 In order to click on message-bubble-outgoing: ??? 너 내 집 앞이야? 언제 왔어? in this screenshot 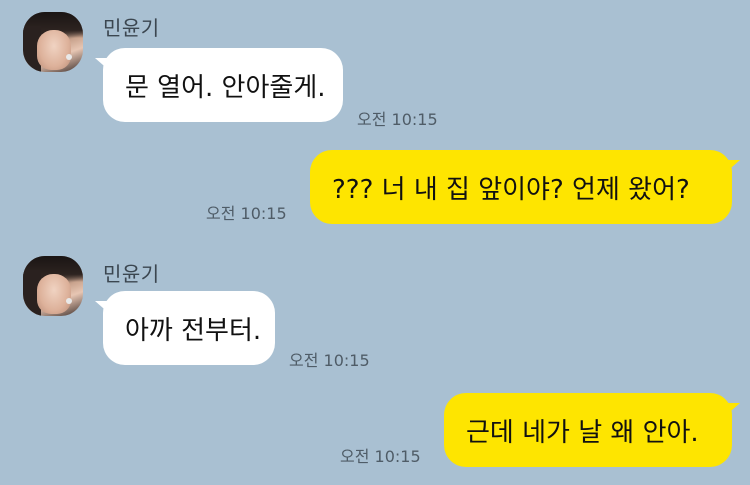, I will do `click(525, 187)`.